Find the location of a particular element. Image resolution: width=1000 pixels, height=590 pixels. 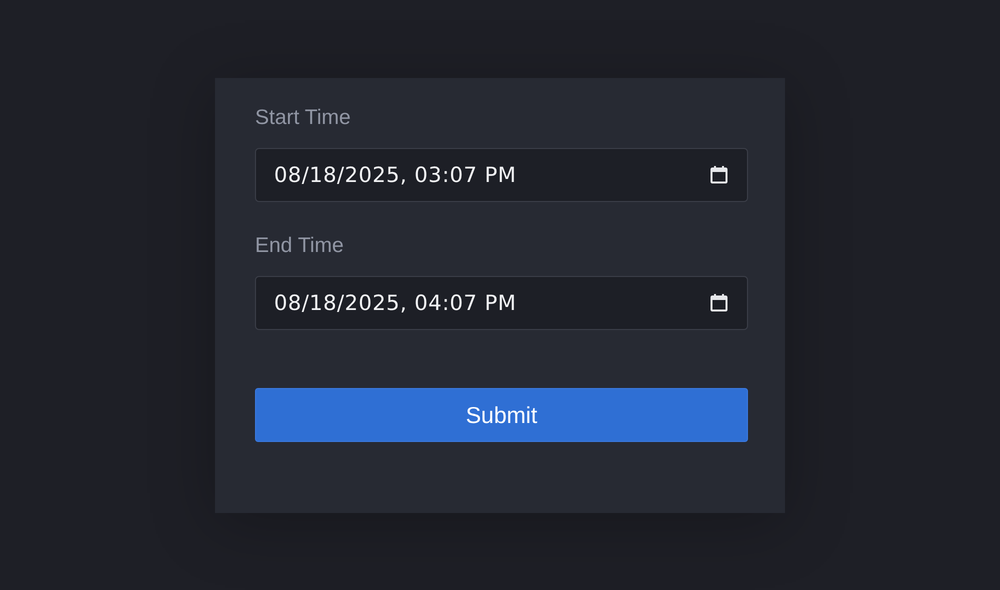

field-label: Start Time is located at coordinates (303, 118).